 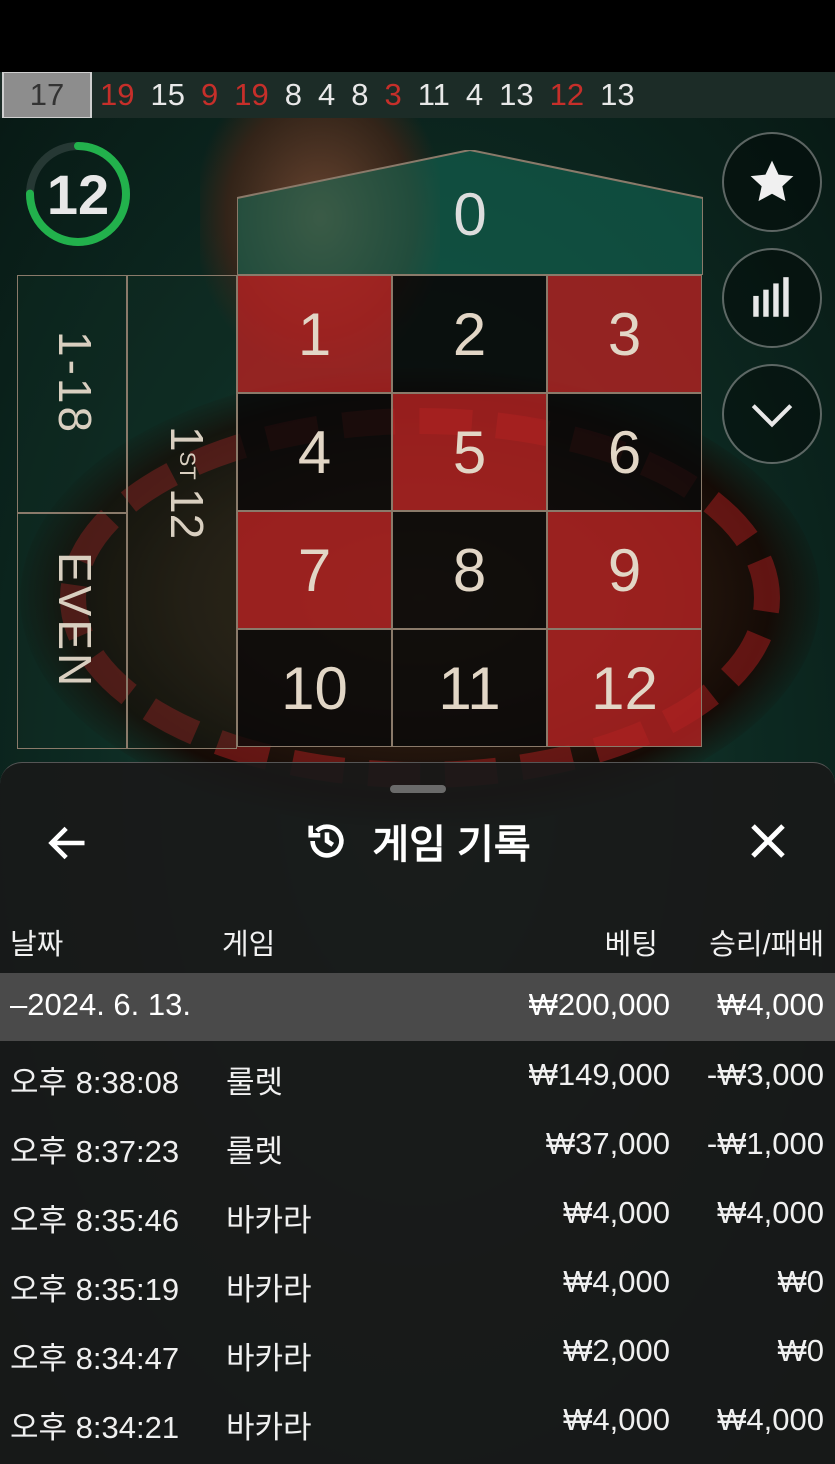 I want to click on column-header-winloss: 승리/패배, so click(x=766, y=945).